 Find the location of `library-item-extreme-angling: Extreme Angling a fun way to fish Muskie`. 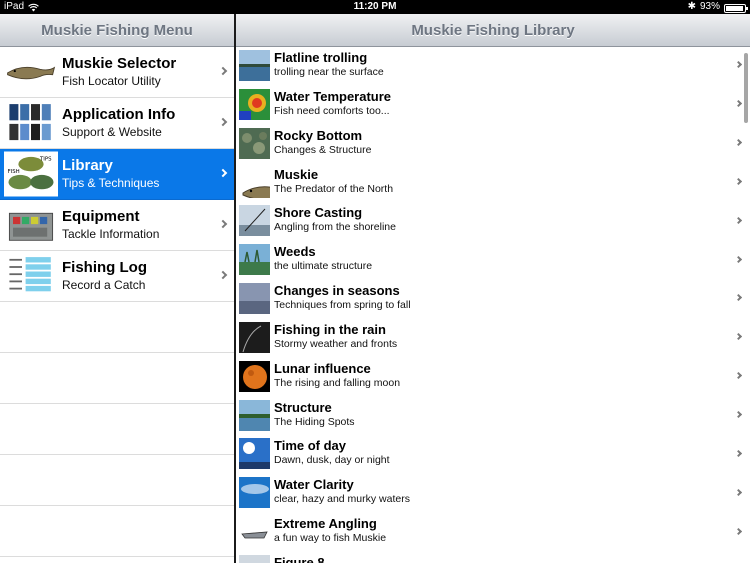

library-item-extreme-angling: Extreme Angling a fun way to fish Muskie is located at coordinates (493, 532).